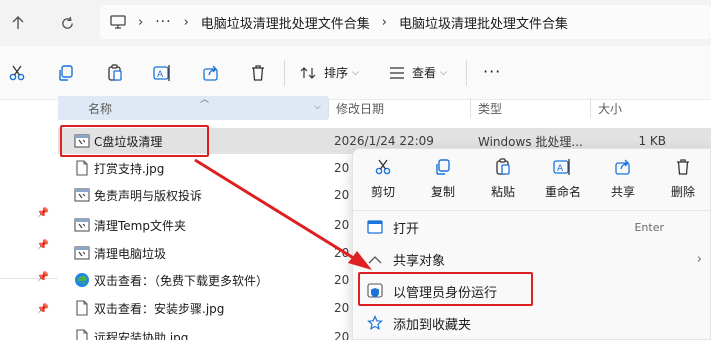 This screenshot has height=340, width=711. I want to click on file-name: 双击查看：（免费下载更多软件）, so click(181, 280).